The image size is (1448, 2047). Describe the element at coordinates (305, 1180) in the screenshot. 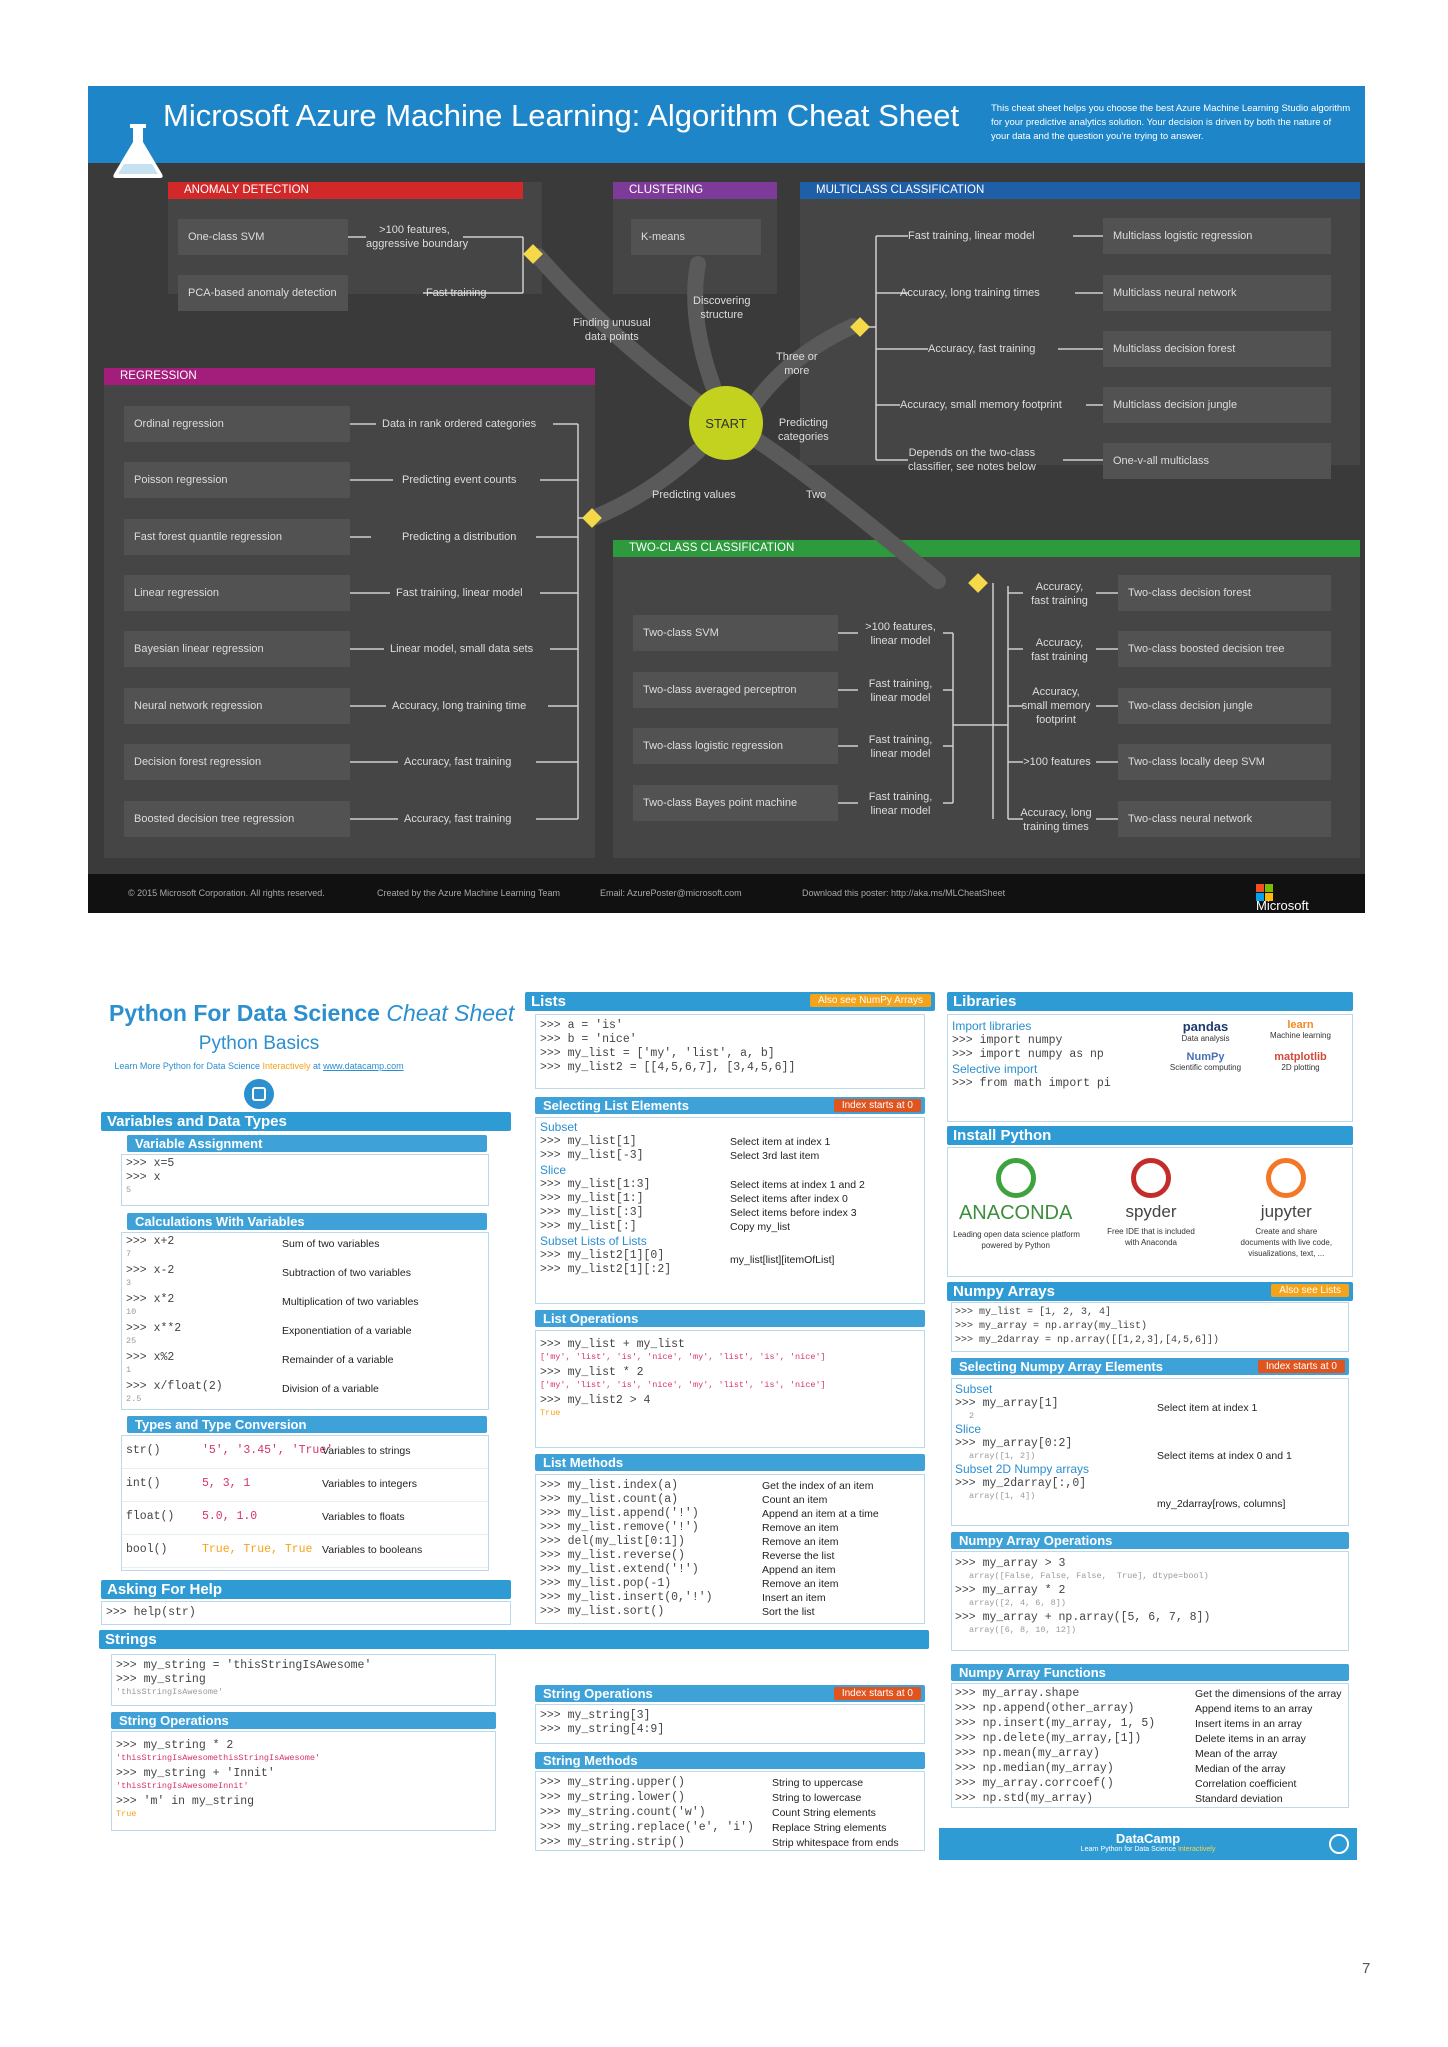

I see `assign-code: >>> x=5 >>> x5` at that location.